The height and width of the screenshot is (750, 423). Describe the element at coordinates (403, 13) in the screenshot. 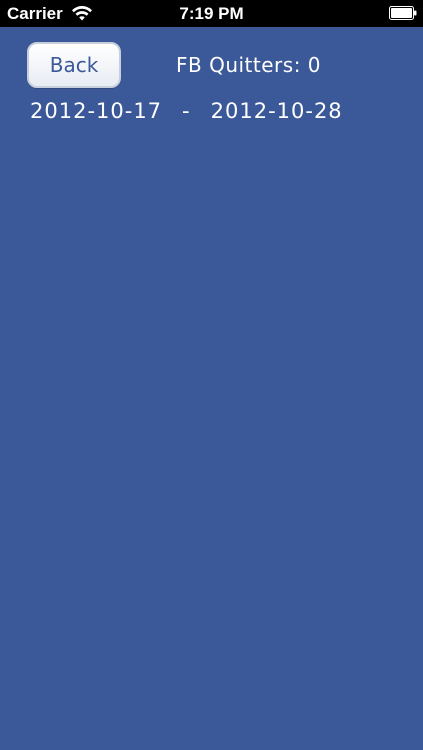

I see `battery-icon` at that location.